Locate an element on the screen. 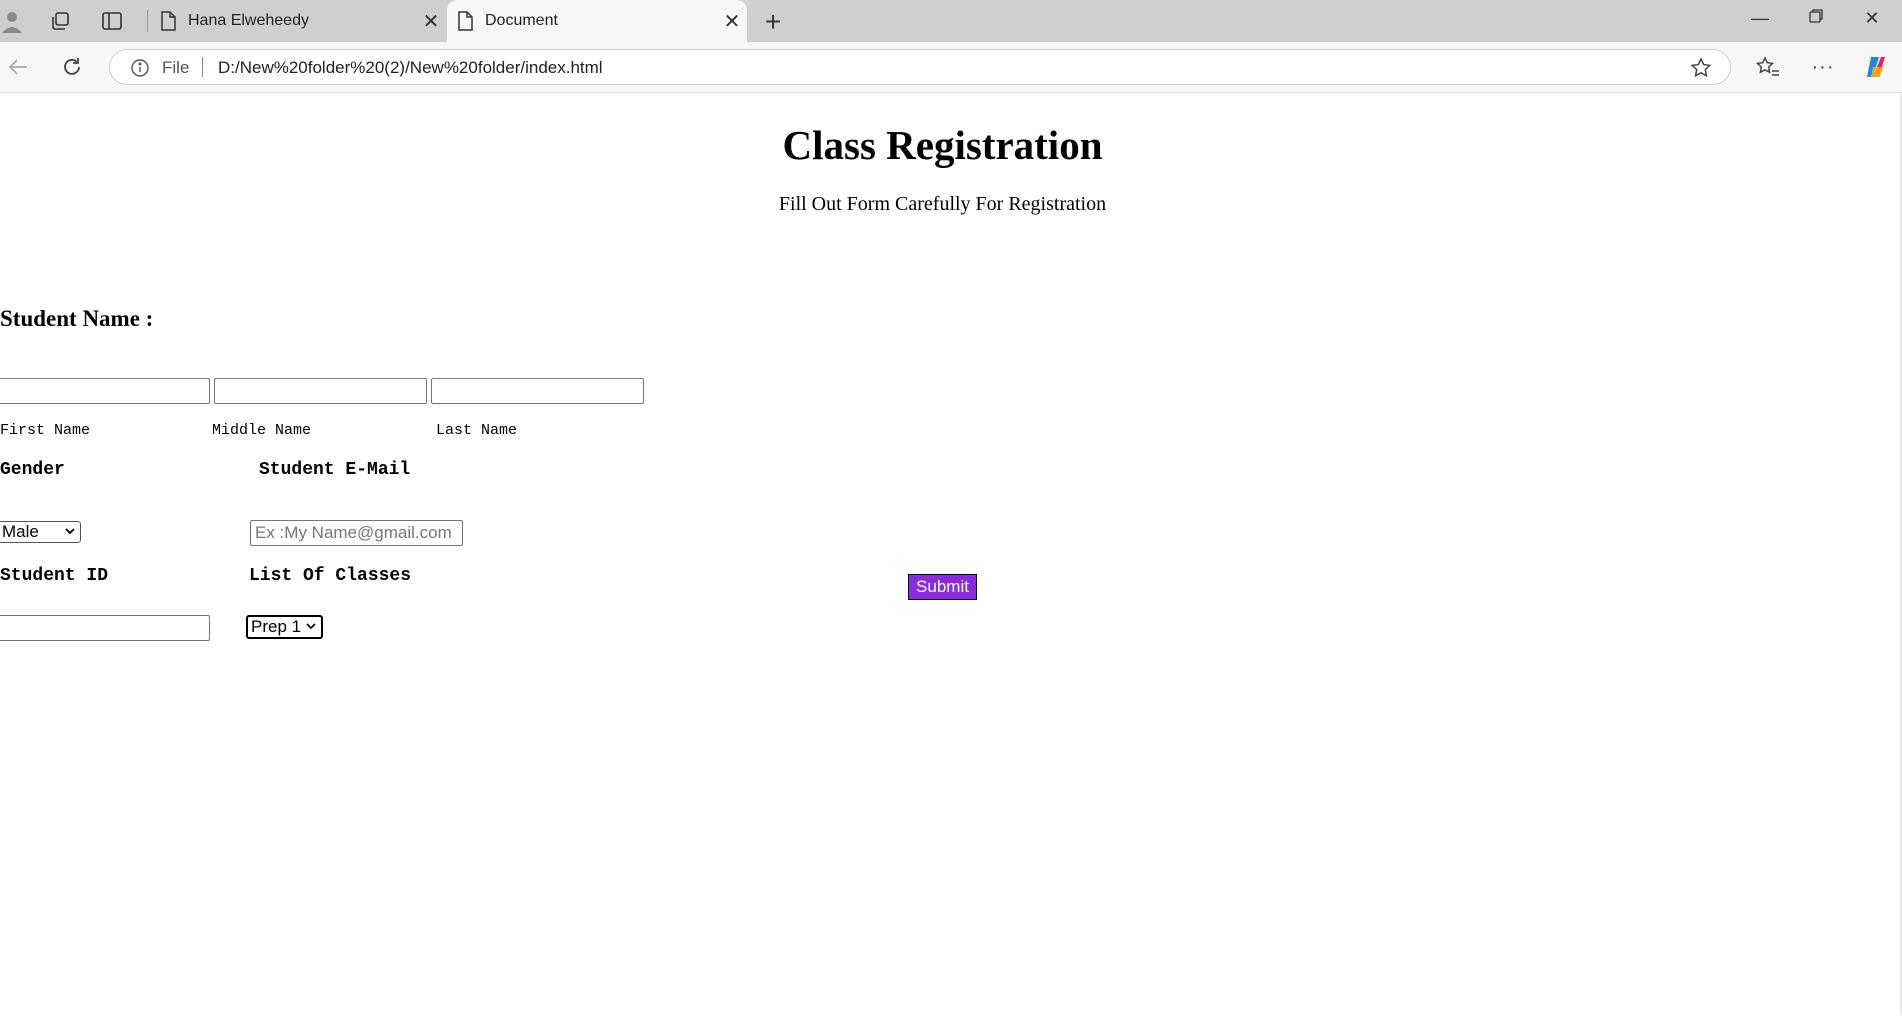 This screenshot has height=1018, width=1902. last-name-label: Last Name is located at coordinates (477, 430).